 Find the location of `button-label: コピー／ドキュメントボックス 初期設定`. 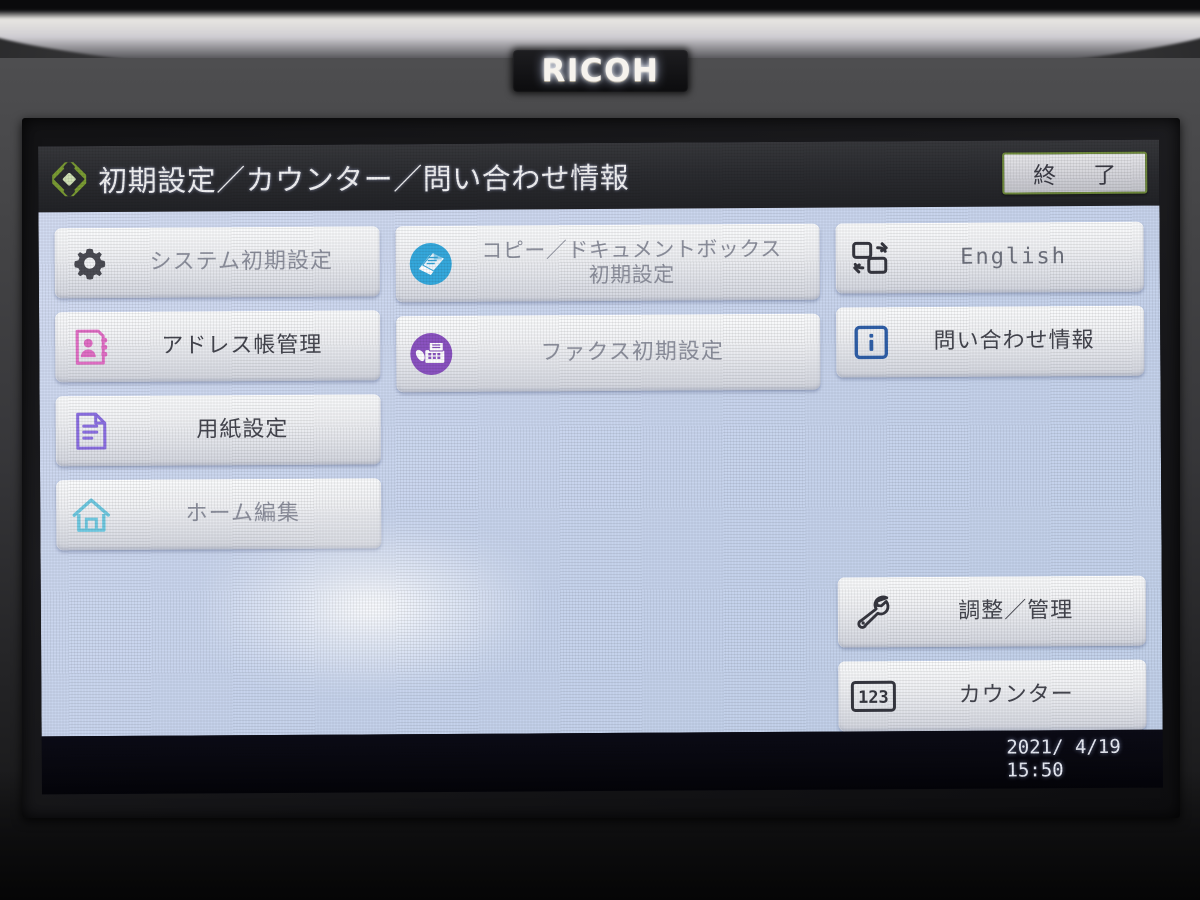

button-label: コピー／ドキュメントボックス 初期設定 is located at coordinates (643, 263).